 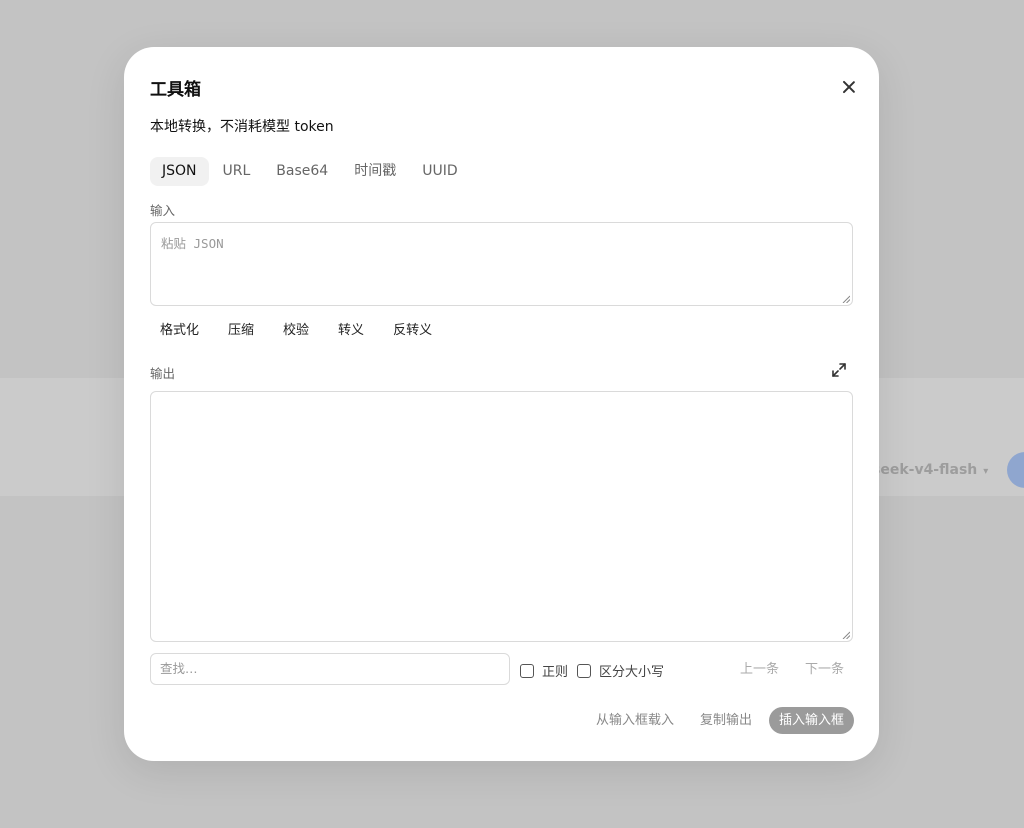 What do you see at coordinates (812, 720) in the screenshot?
I see `insert-into-input-button: 插入输入框` at bounding box center [812, 720].